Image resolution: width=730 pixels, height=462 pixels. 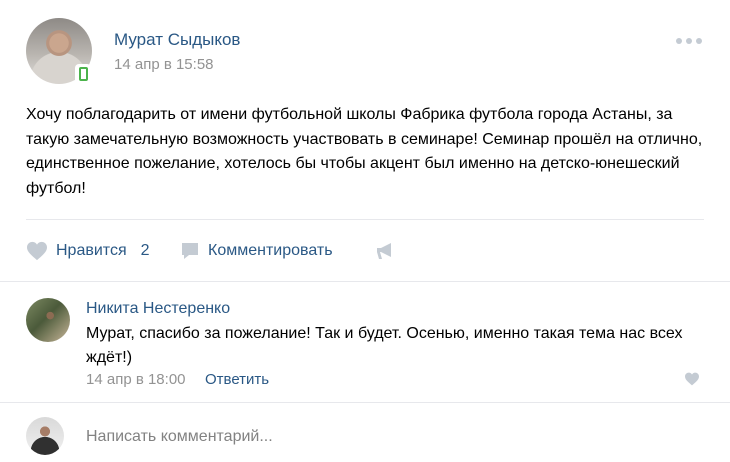 I want to click on like-button: Нравится 2, so click(x=88, y=251).